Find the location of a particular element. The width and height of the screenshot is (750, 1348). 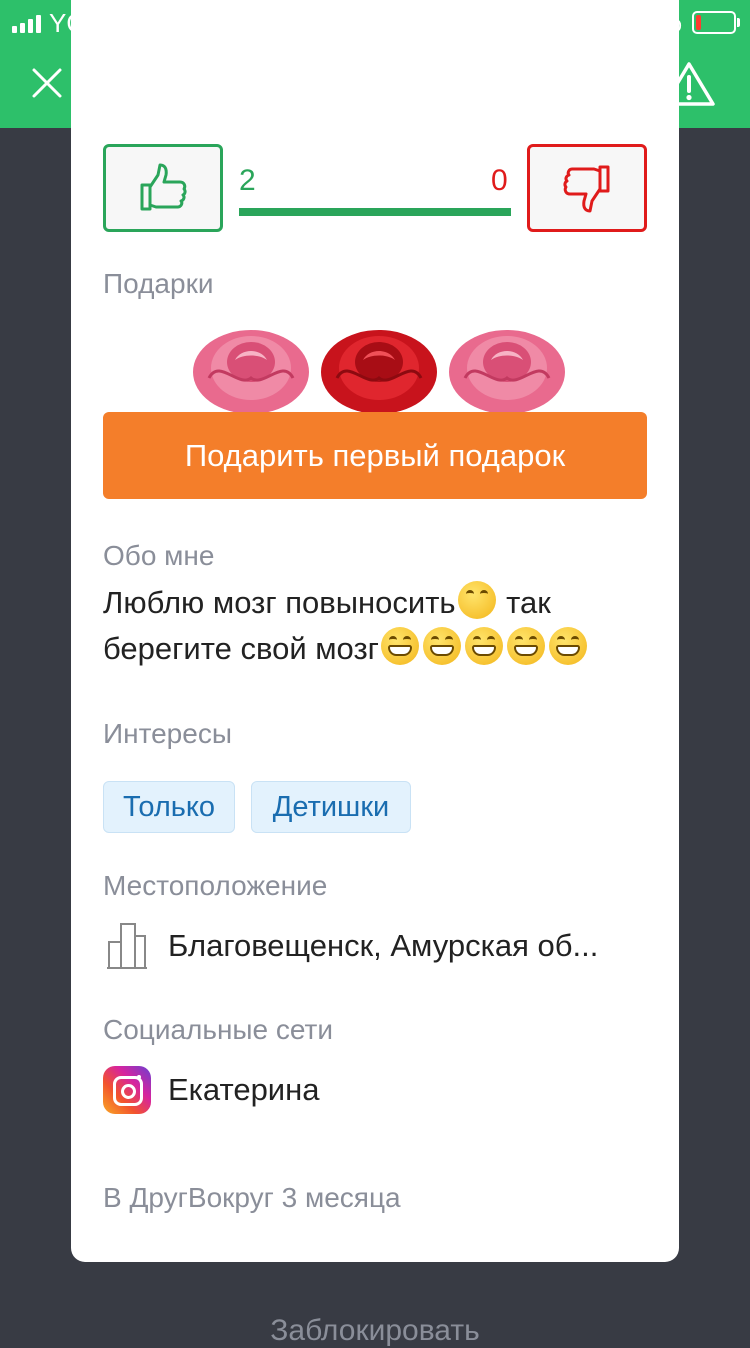

dislike-button is located at coordinates (587, 188).